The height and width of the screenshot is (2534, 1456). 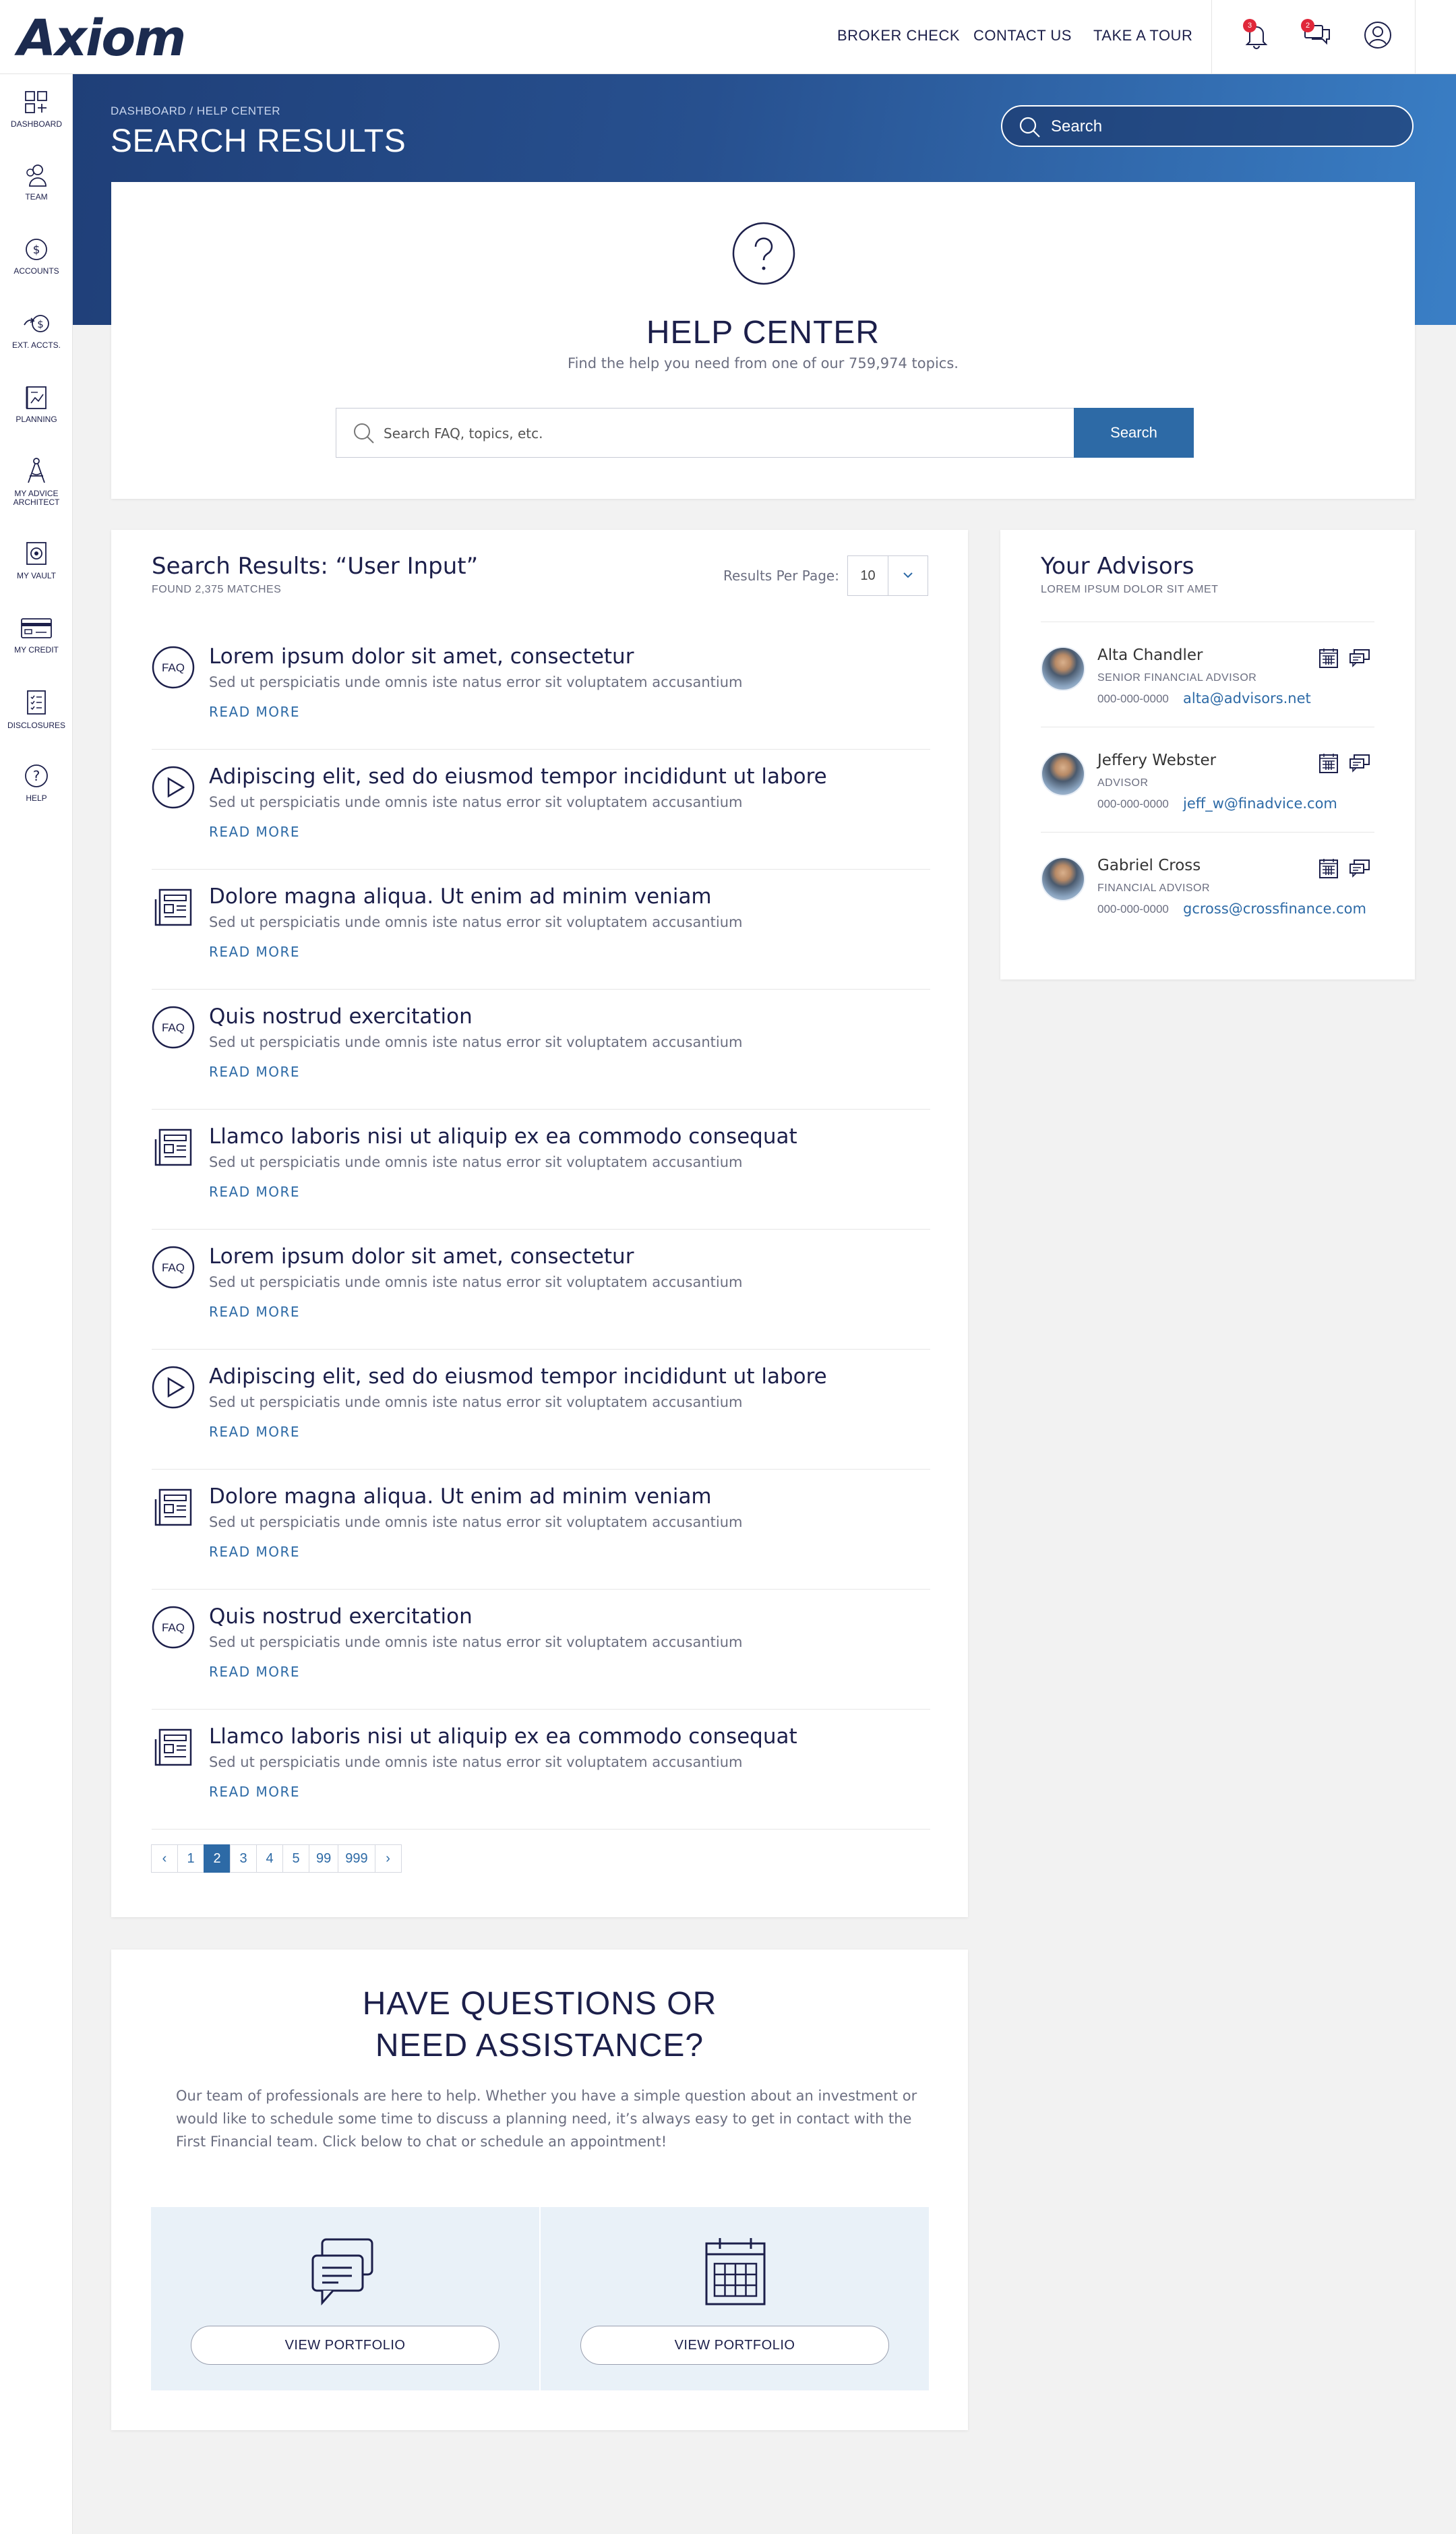 I want to click on help-search-button: Search, so click(x=1134, y=433).